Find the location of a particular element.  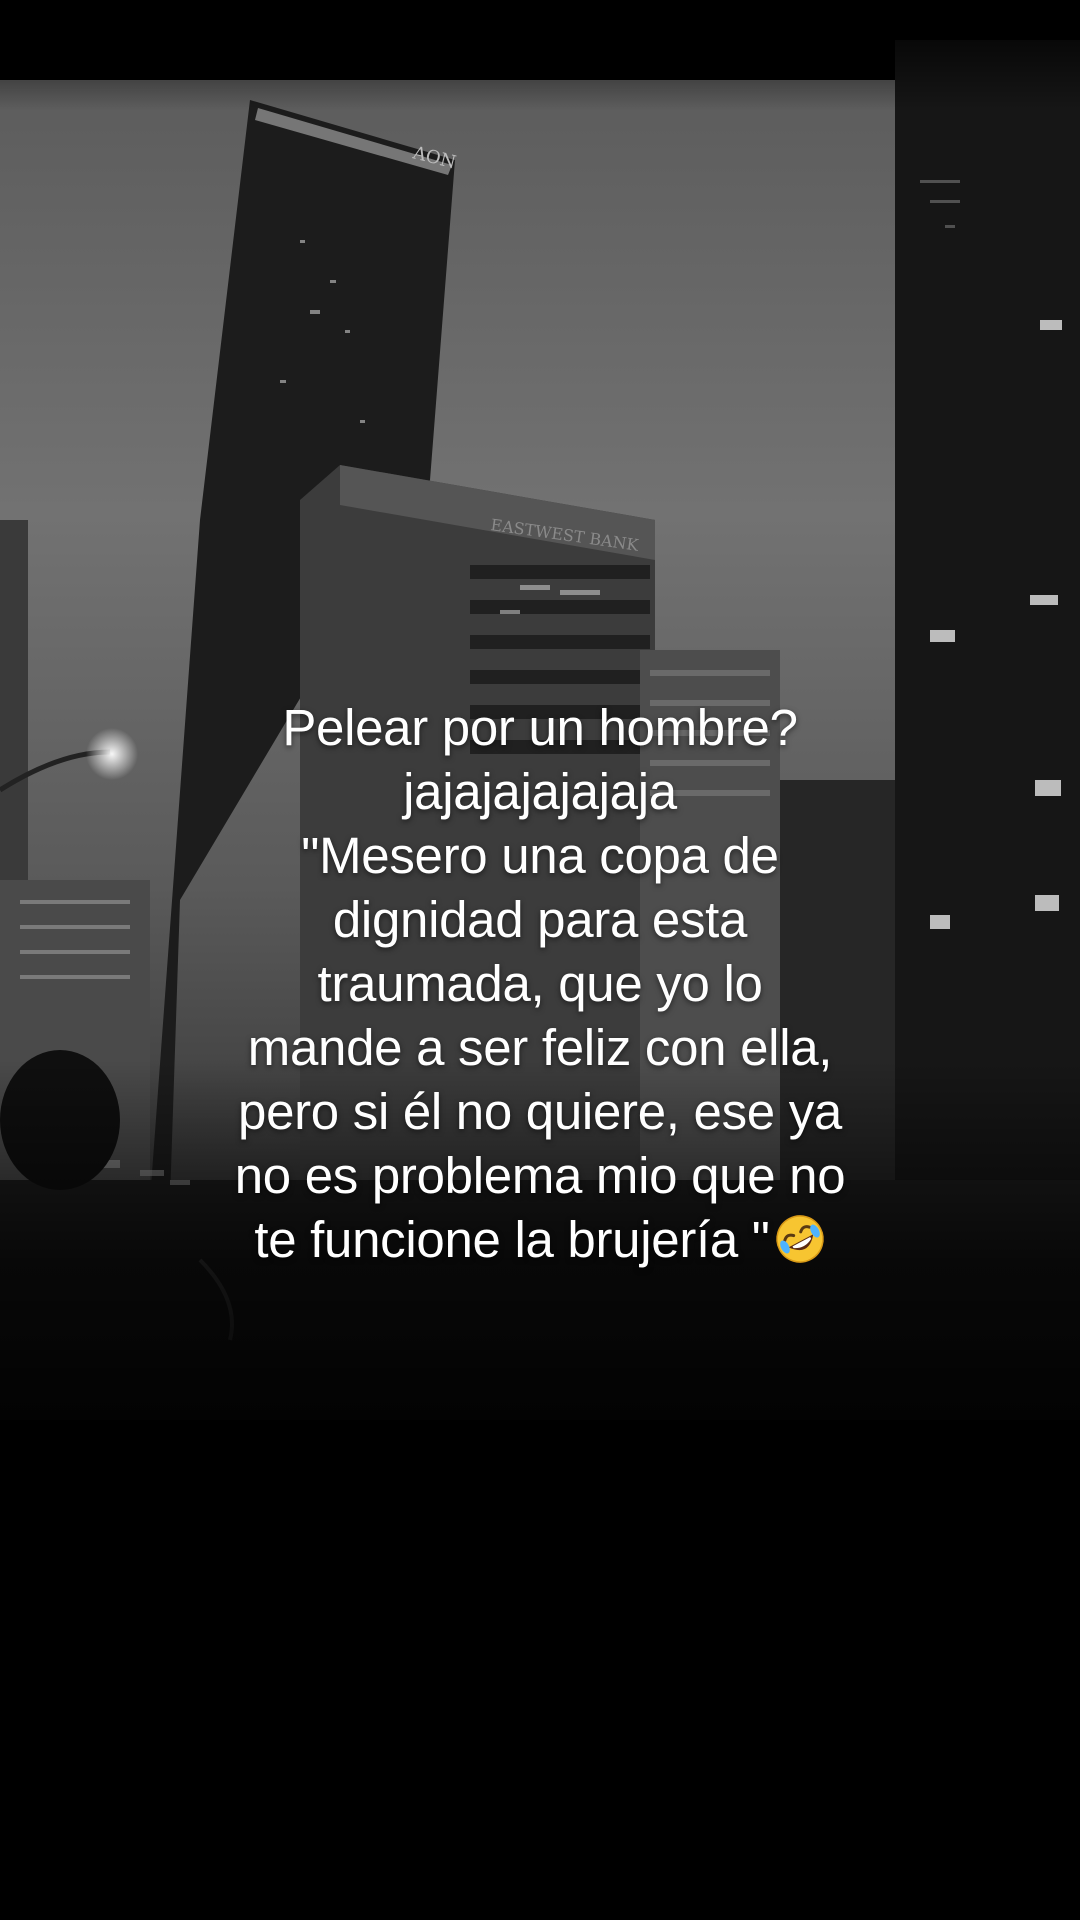

caption-line: traumada, que yo lo is located at coordinates (540, 983).